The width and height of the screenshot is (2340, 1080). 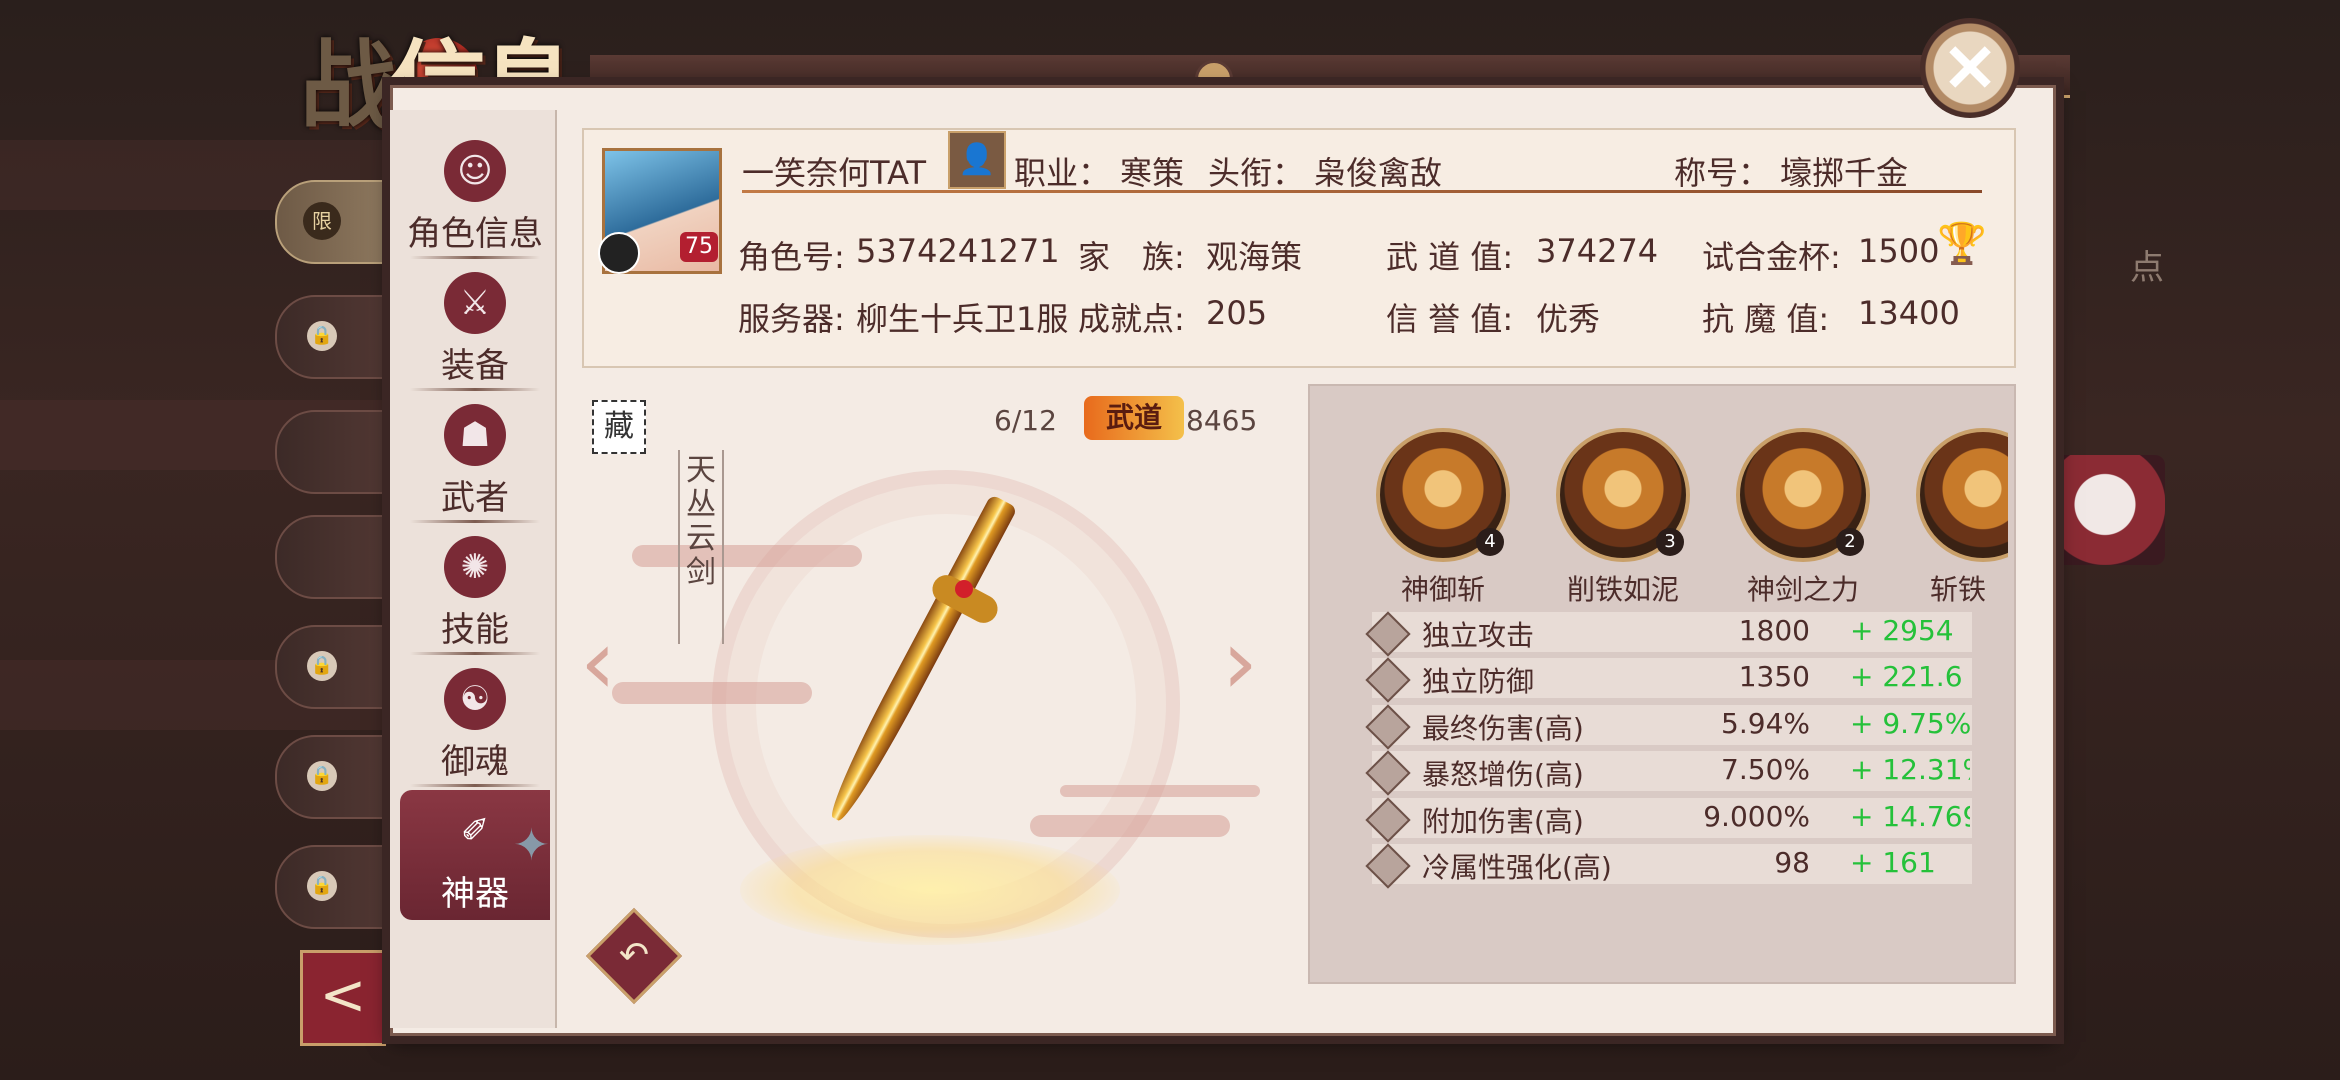 I want to click on family-label: 家 族:, so click(x=1131, y=257).